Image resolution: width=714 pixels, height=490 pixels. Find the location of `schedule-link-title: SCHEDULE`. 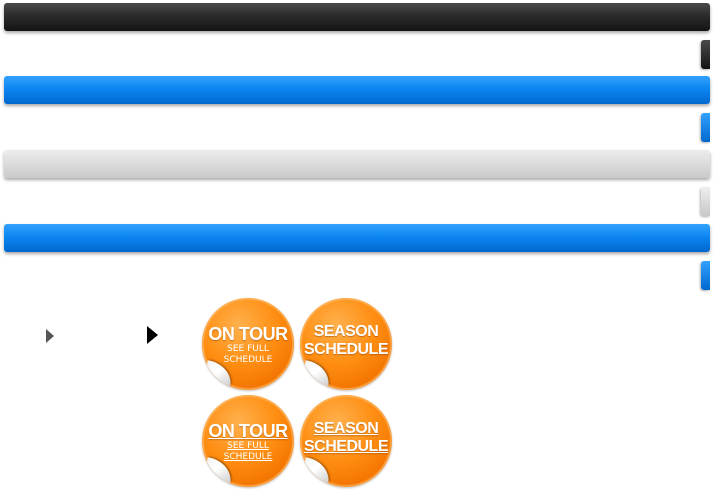

schedule-link-title: SCHEDULE is located at coordinates (346, 447).